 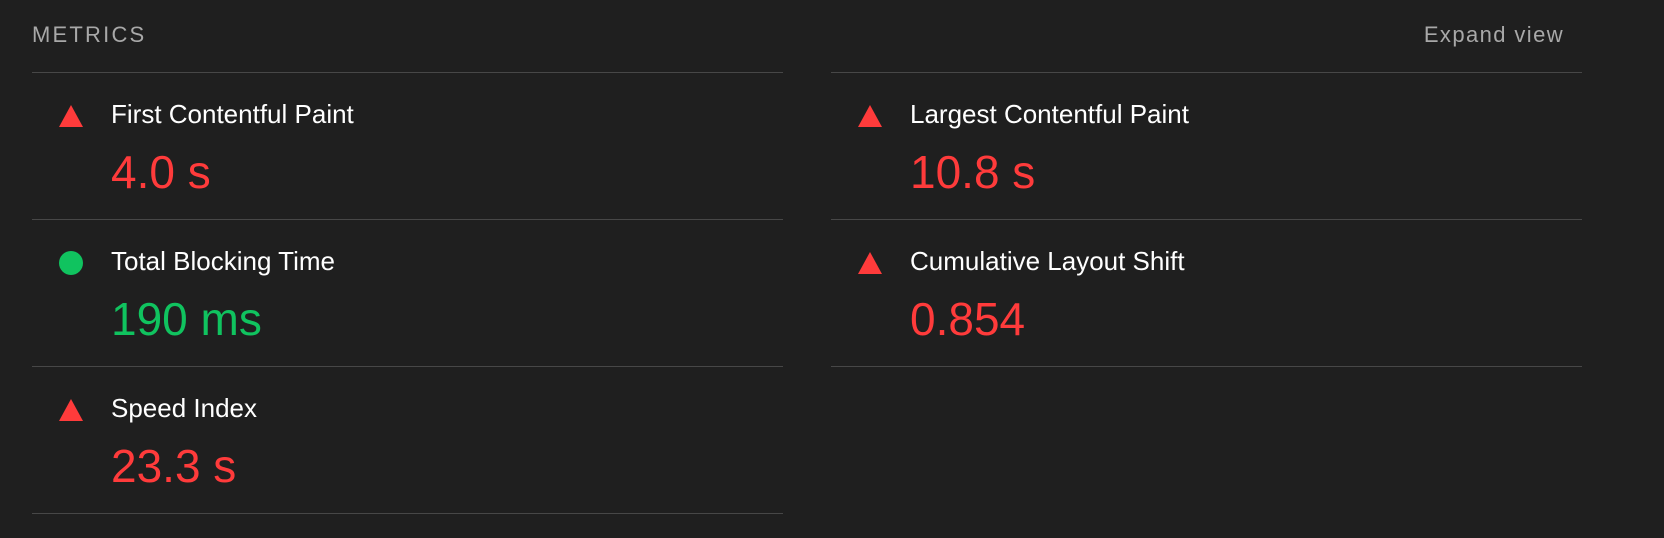 What do you see at coordinates (232, 114) in the screenshot?
I see `metric-label: First Contentful Paint` at bounding box center [232, 114].